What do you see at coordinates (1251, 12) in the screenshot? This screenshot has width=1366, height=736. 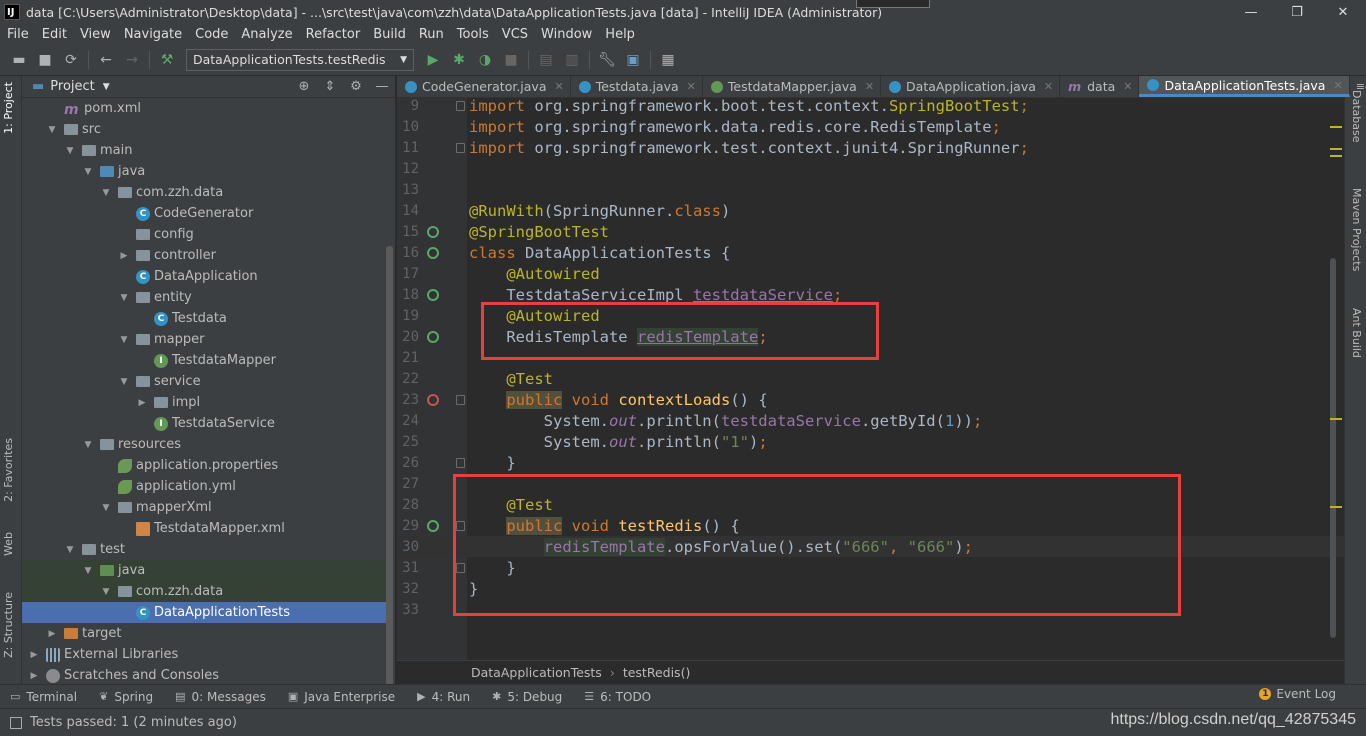 I see `minimize-button: —` at bounding box center [1251, 12].